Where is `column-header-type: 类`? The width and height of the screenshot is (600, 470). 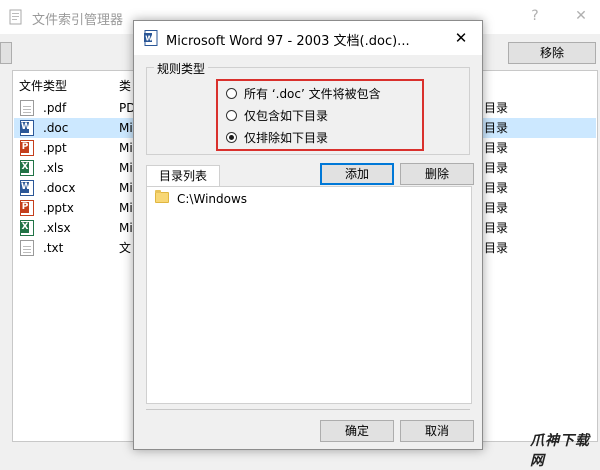
column-header-type: 类 is located at coordinates (125, 86).